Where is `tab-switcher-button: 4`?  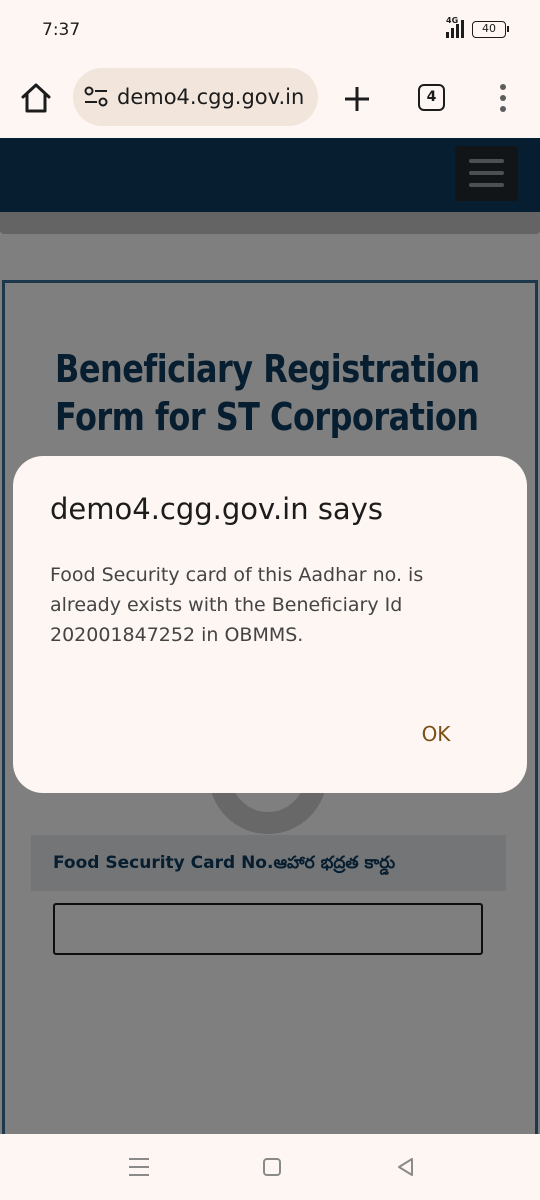 tab-switcher-button: 4 is located at coordinates (431, 97).